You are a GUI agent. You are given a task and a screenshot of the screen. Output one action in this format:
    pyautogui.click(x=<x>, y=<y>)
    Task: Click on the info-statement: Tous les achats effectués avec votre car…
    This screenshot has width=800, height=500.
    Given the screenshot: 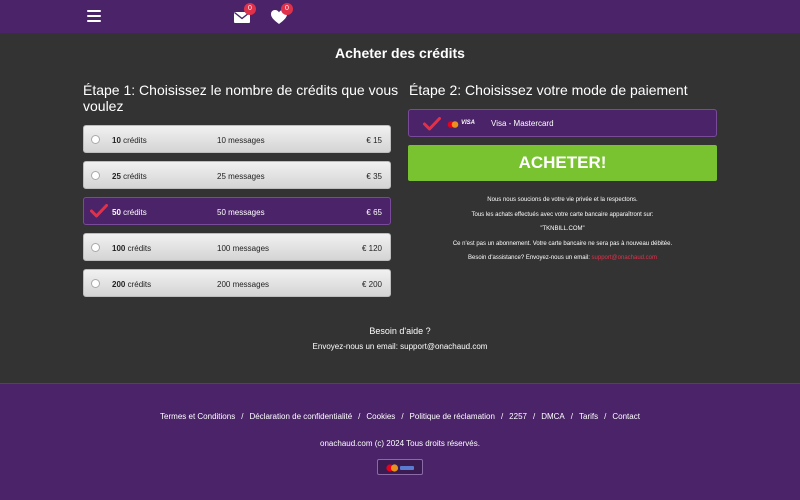 What is the action you would take?
    pyautogui.click(x=562, y=214)
    